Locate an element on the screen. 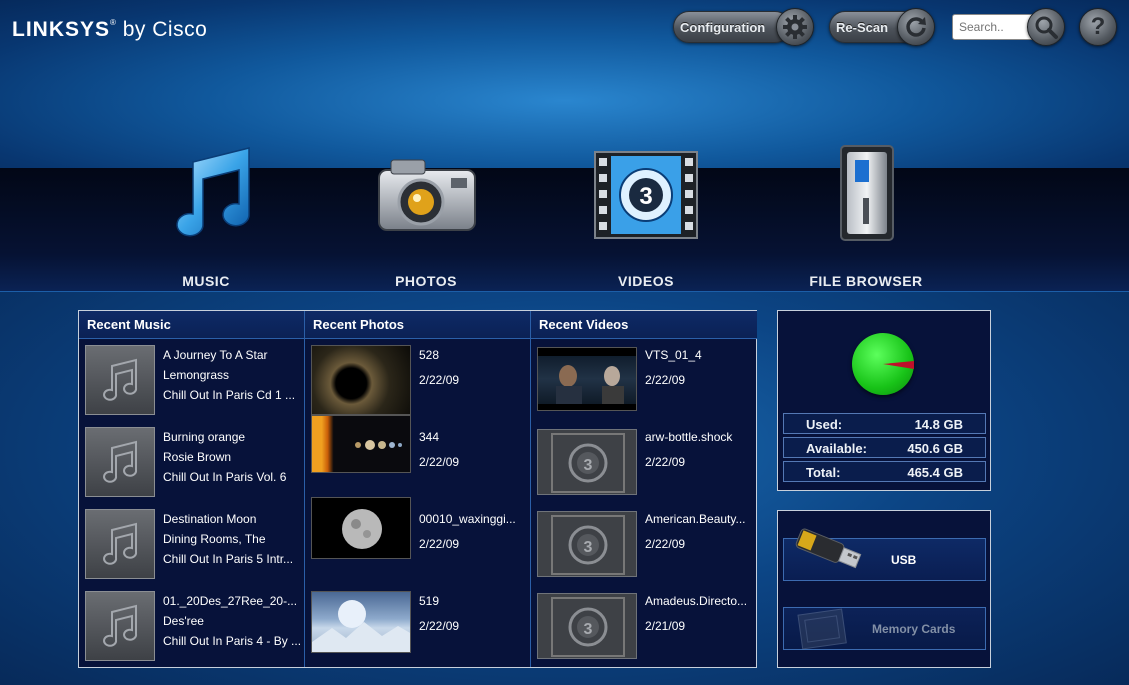 This screenshot has height=685, width=1129. nav-file-browser: FILE BROWSER is located at coordinates (866, 216).